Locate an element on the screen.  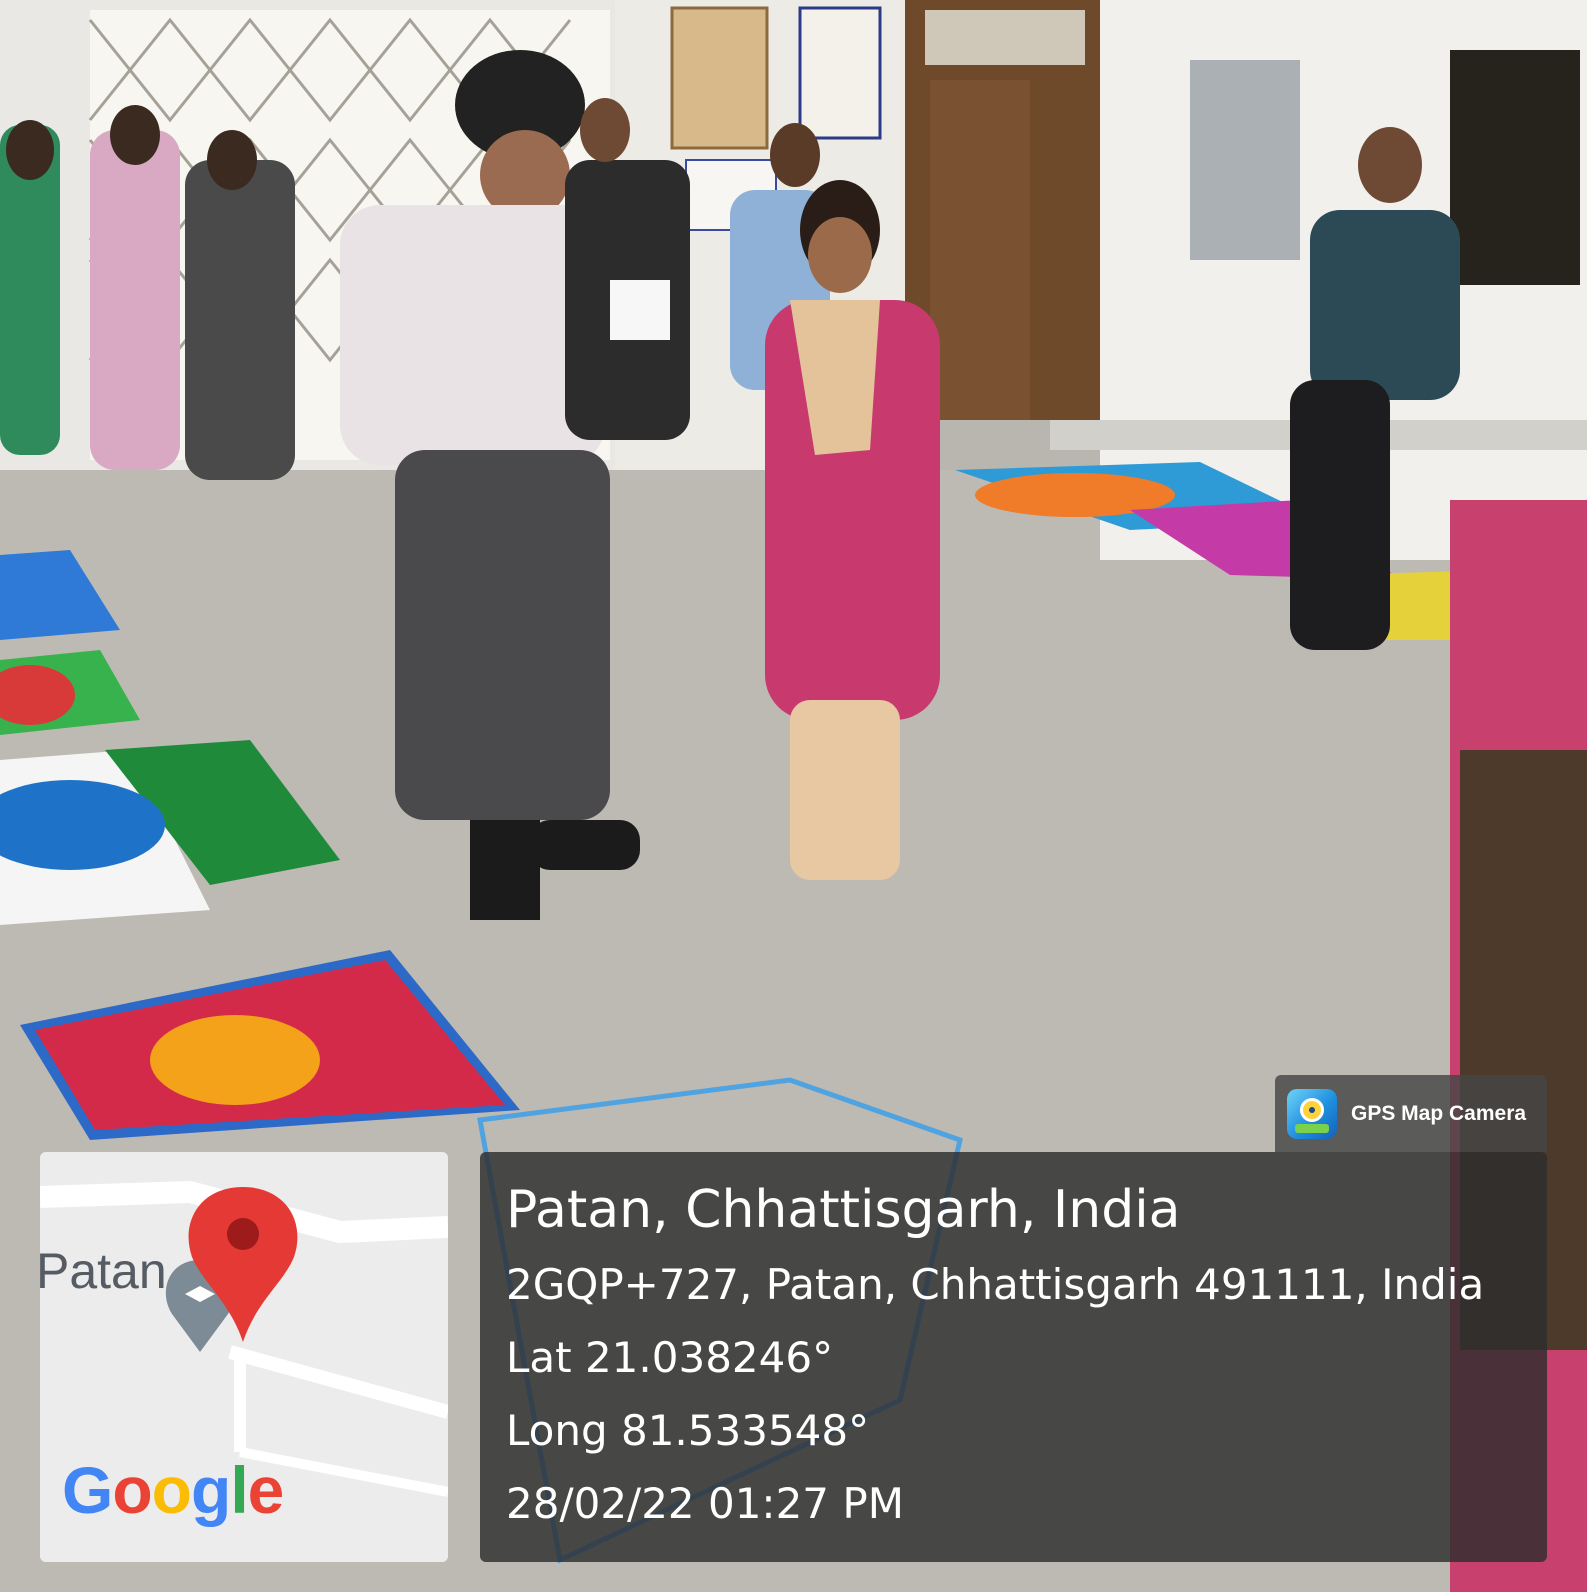
google-logo: Google is located at coordinates (173, 1490).